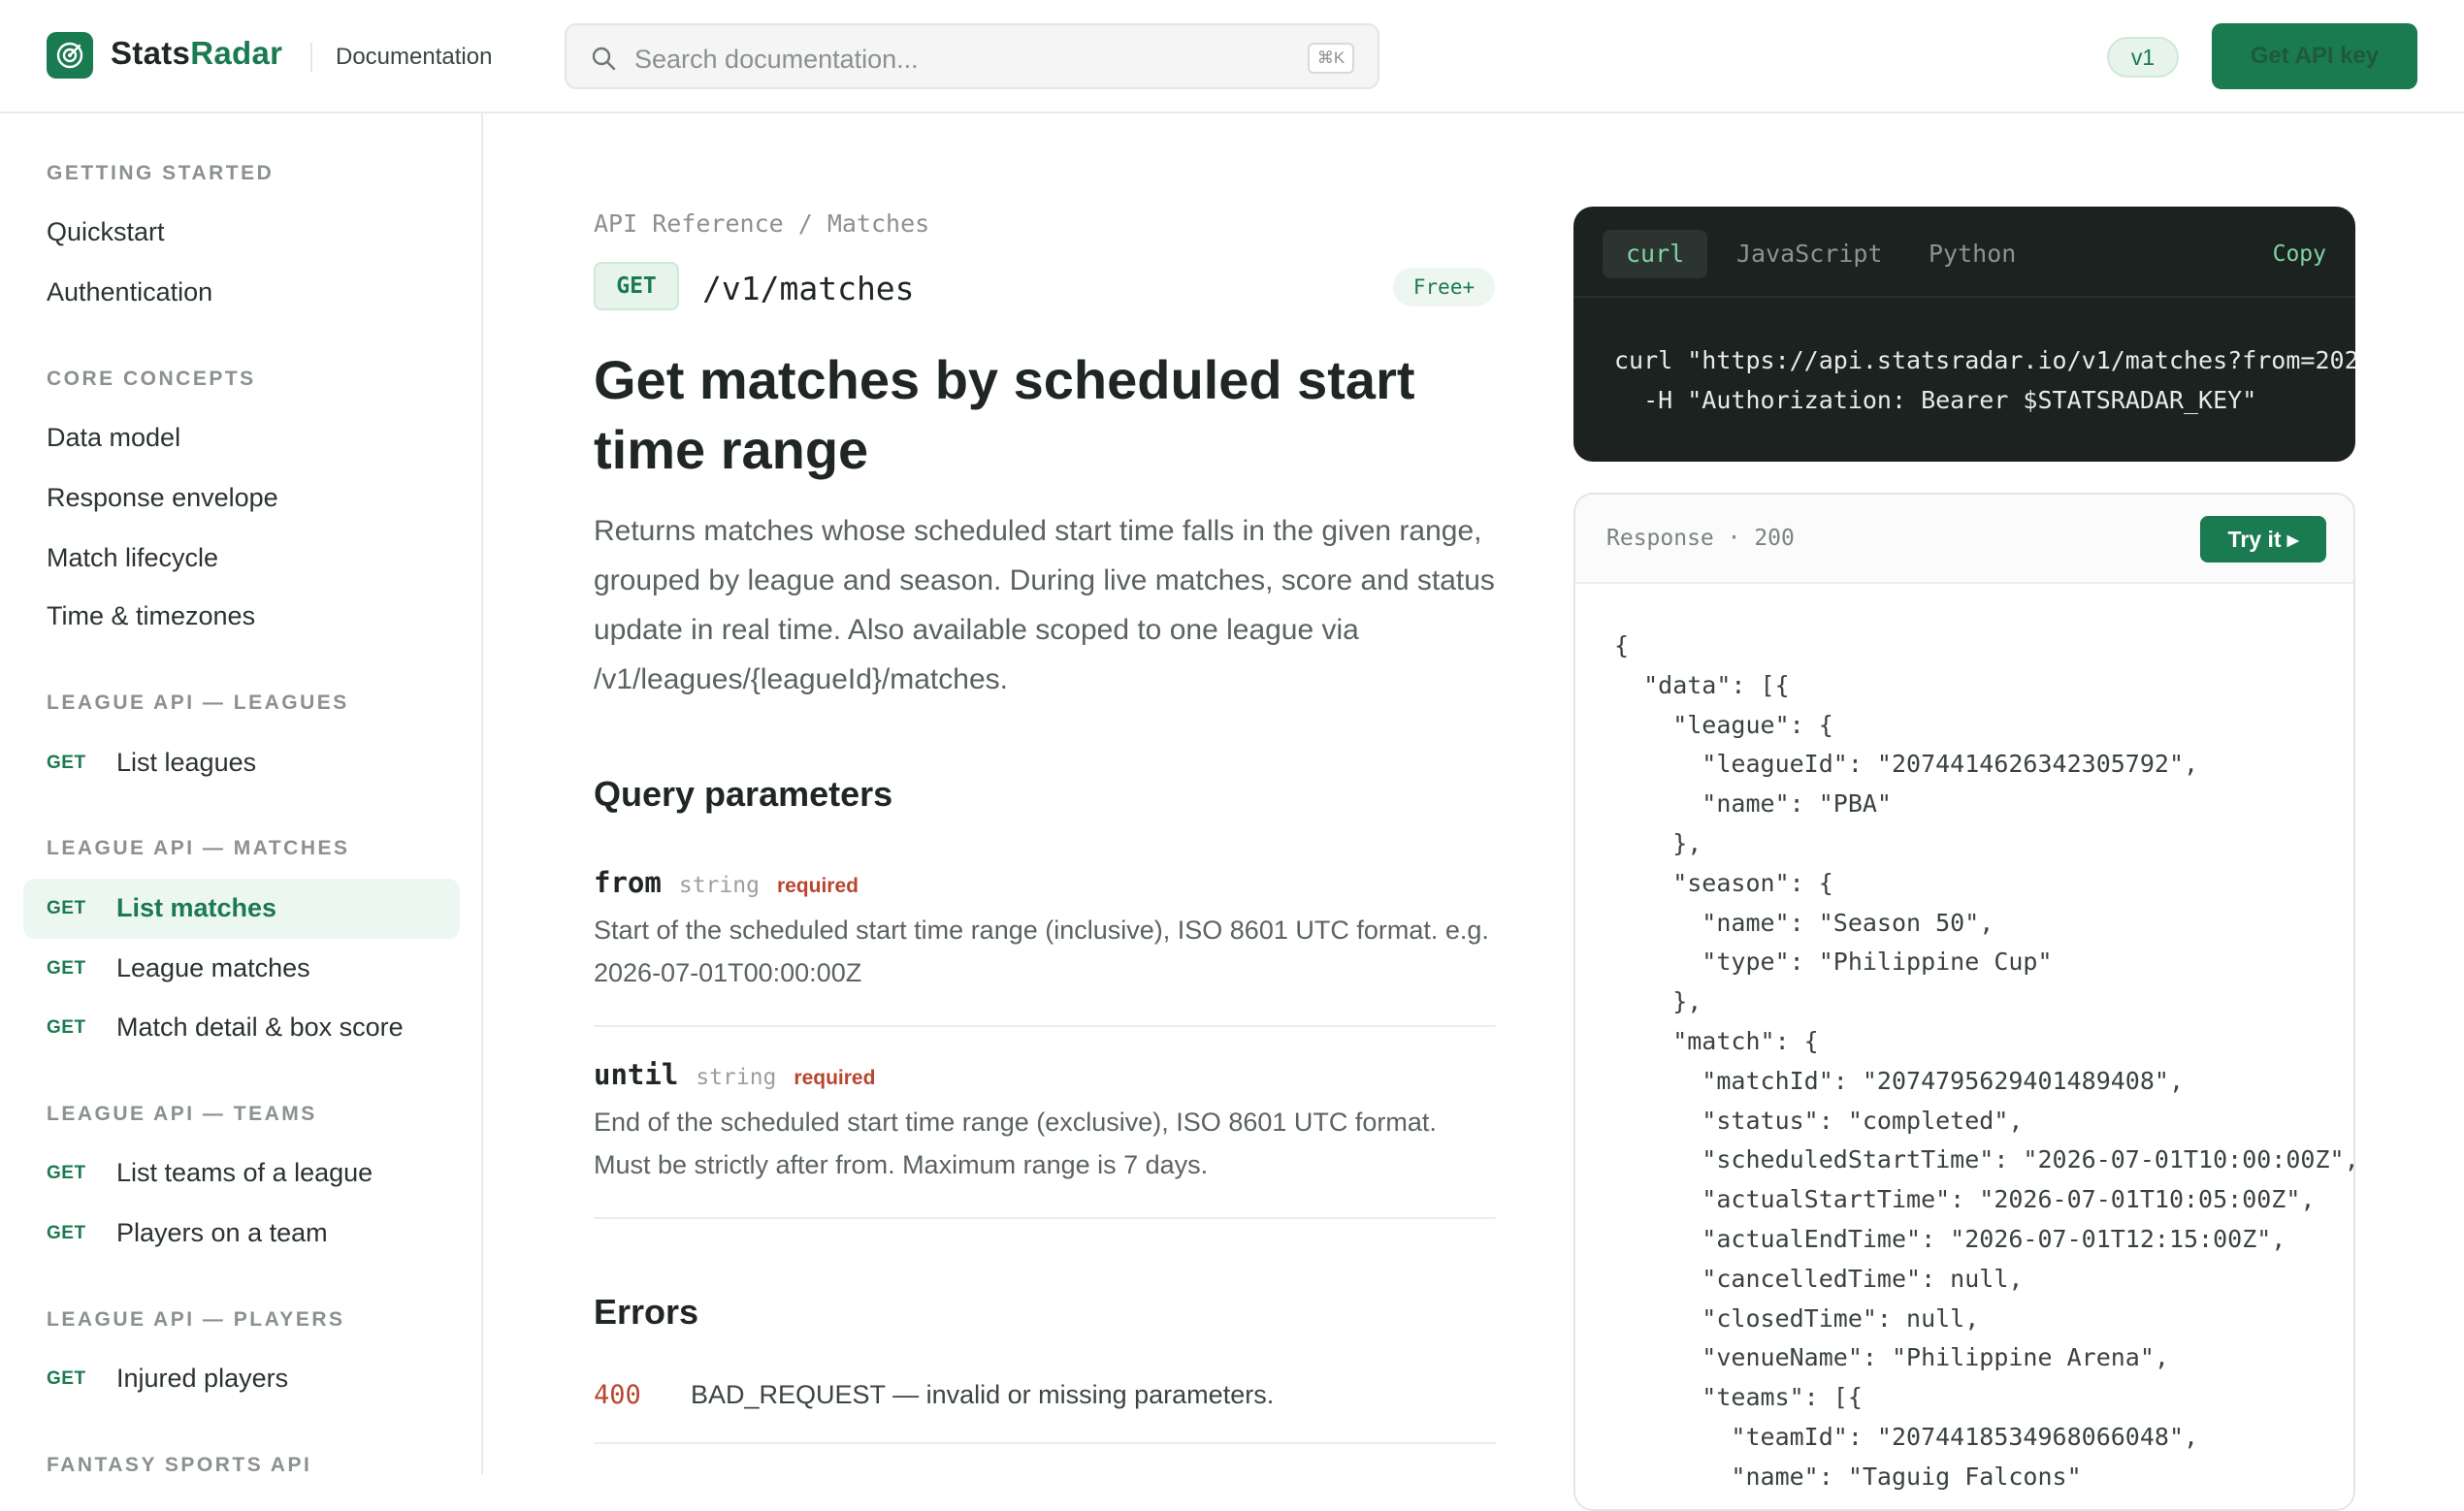 The width and height of the screenshot is (2464, 1511). Describe the element at coordinates (743, 794) in the screenshot. I see `query-parameters-heading: Query parameters` at that location.